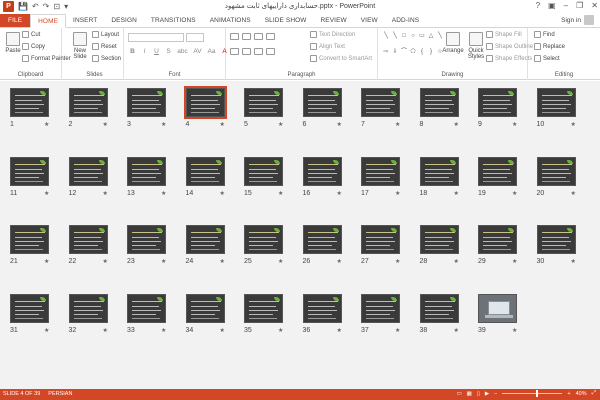 This screenshot has height=400, width=600. What do you see at coordinates (412, 47) in the screenshot?
I see `shapes-gallery: ╲ ╲ □ ○ ▭ △ ╲ ⇨ ⇩ ⌒ ⬠{} ☆` at bounding box center [412, 47].